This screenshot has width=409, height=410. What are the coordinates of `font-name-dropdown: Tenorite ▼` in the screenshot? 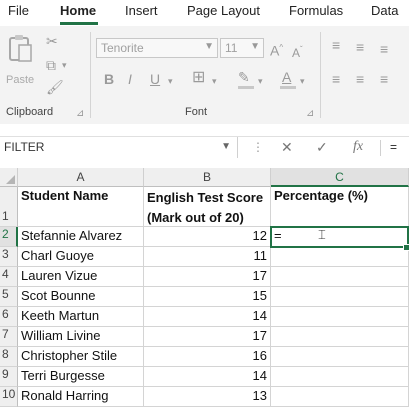 It's located at (157, 48).